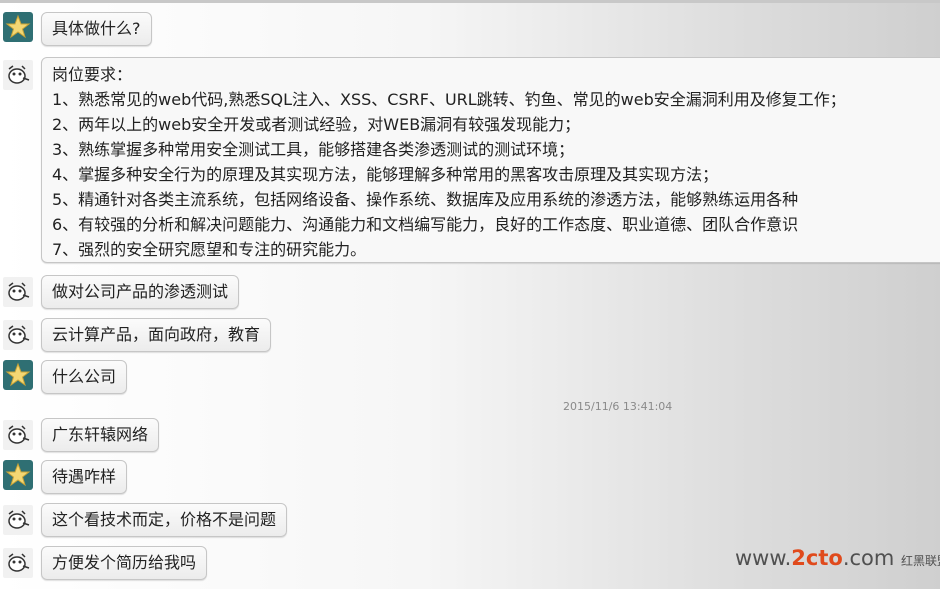  What do you see at coordinates (100, 435) in the screenshot?
I see `message-bubble: 广东轩辕网络` at bounding box center [100, 435].